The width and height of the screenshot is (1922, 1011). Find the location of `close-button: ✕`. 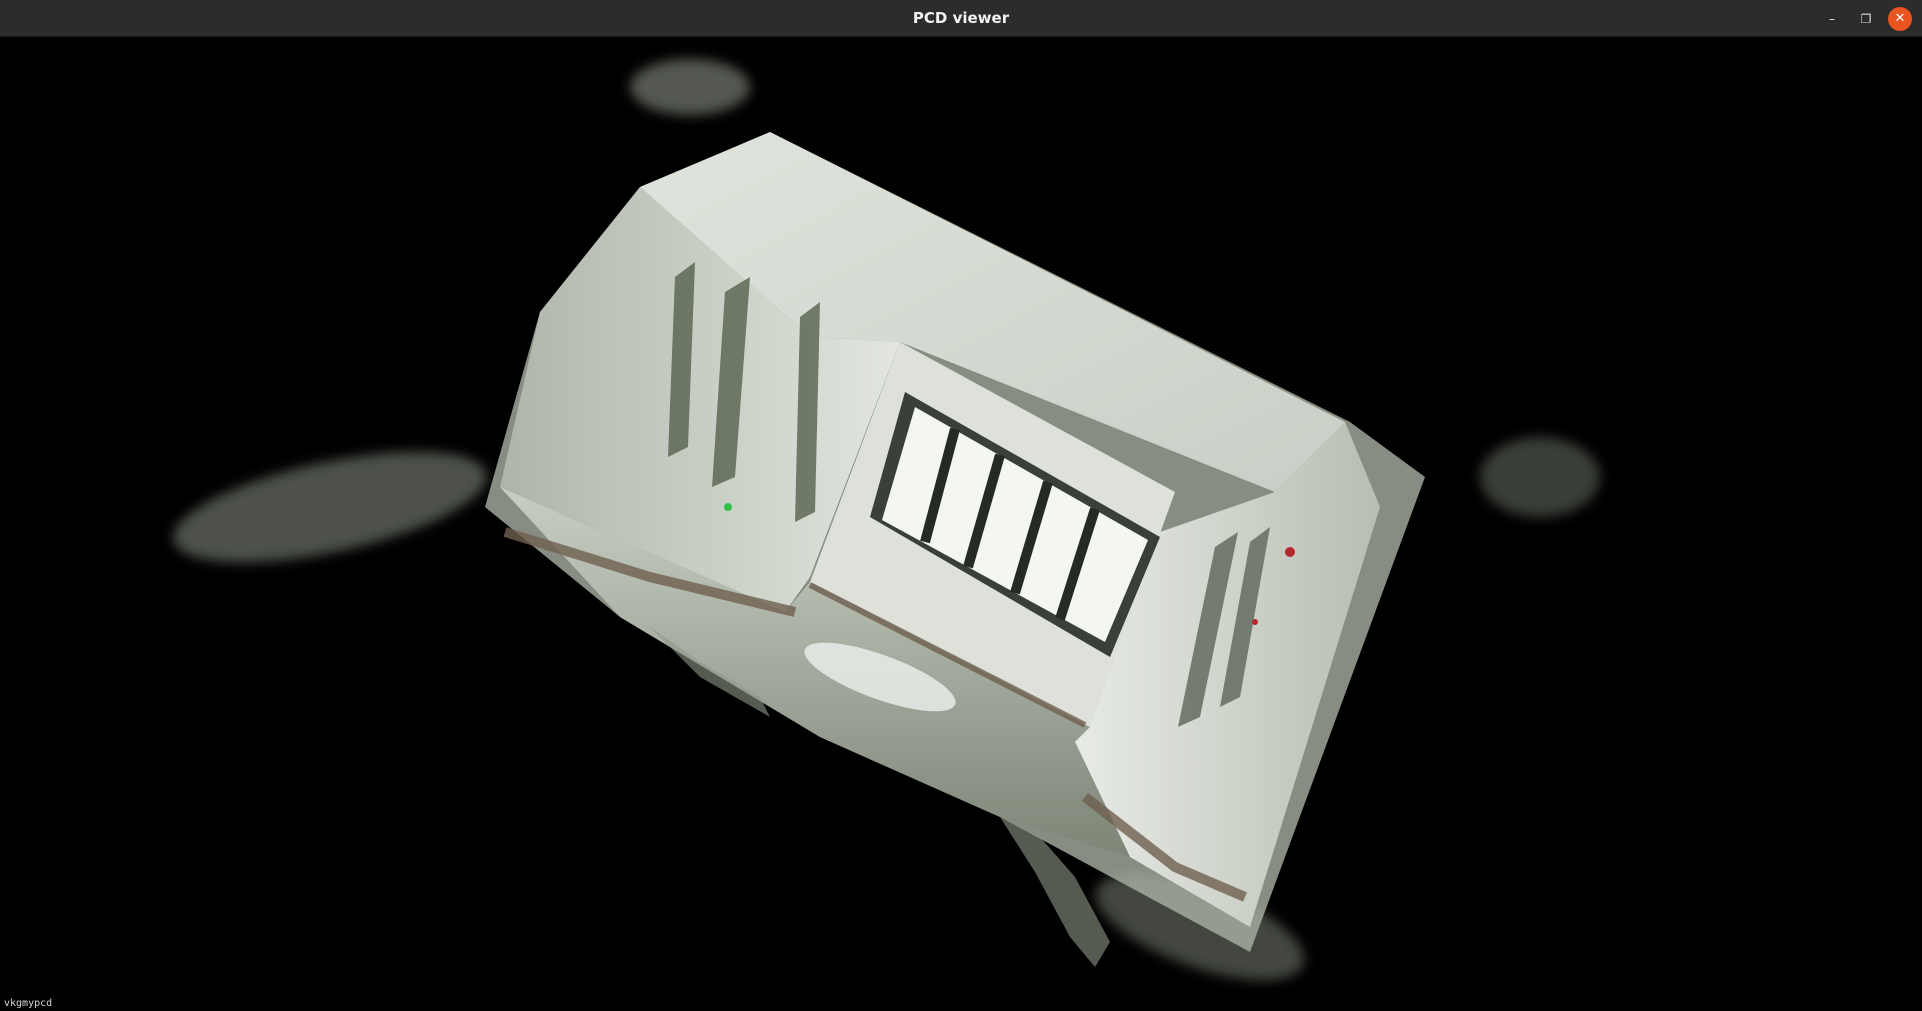

close-button: ✕ is located at coordinates (1900, 18).